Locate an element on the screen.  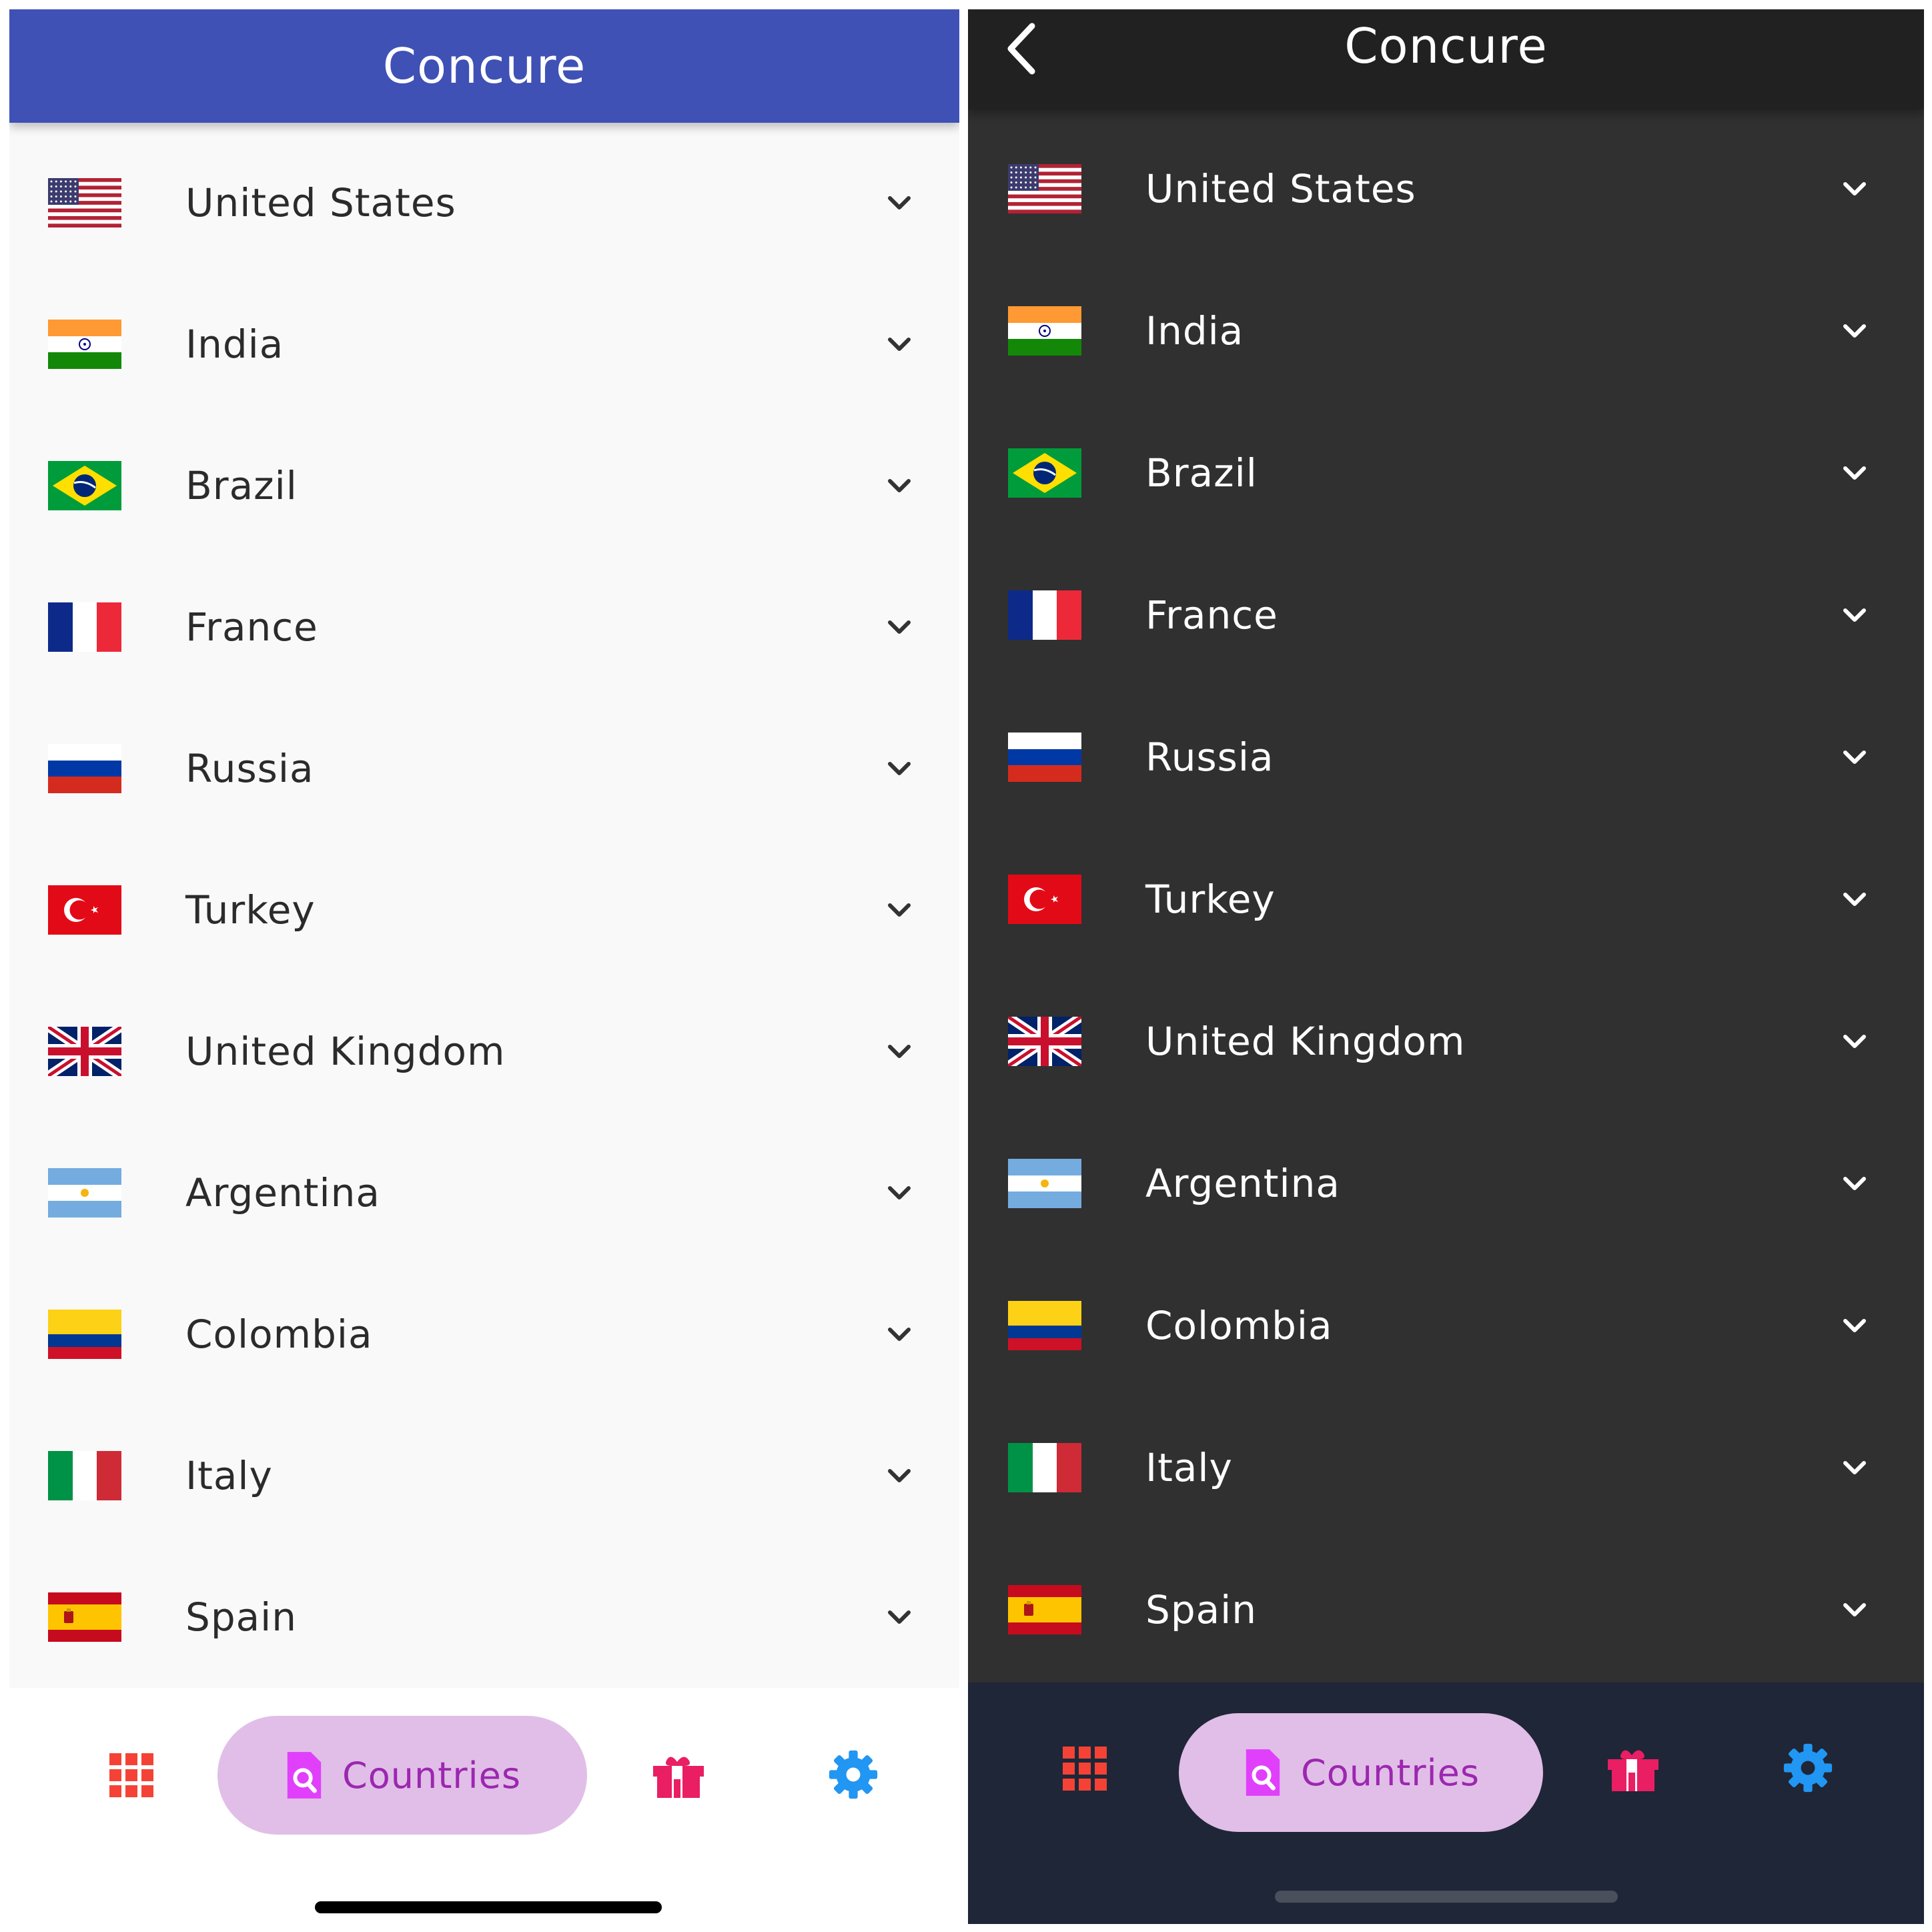
country-name: Colombia is located at coordinates (279, 1335).